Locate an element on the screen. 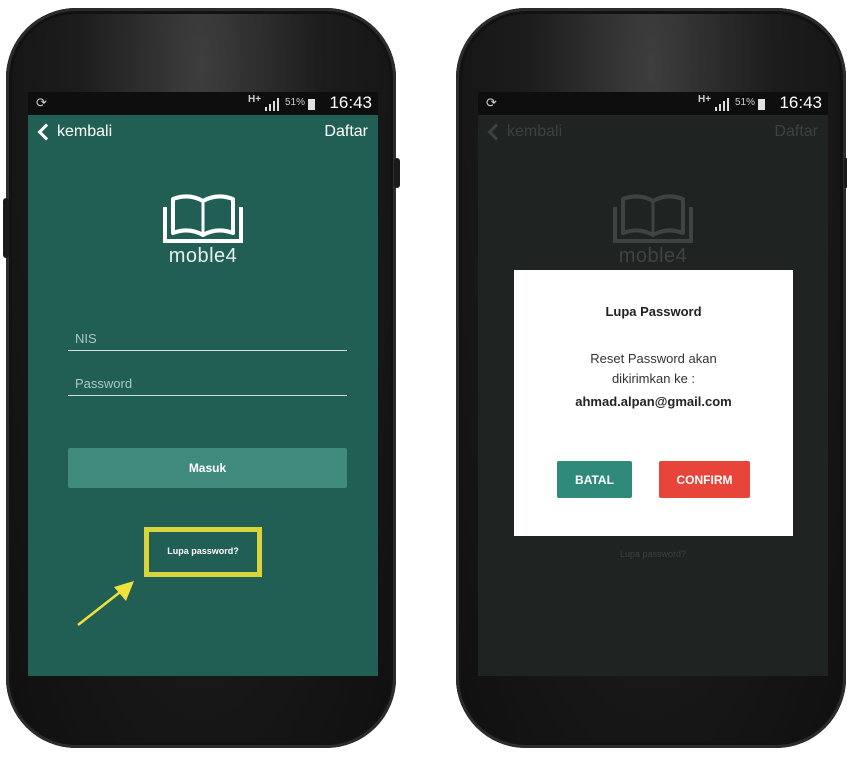 This screenshot has height=757, width=847. nis-input is located at coordinates (211, 338).